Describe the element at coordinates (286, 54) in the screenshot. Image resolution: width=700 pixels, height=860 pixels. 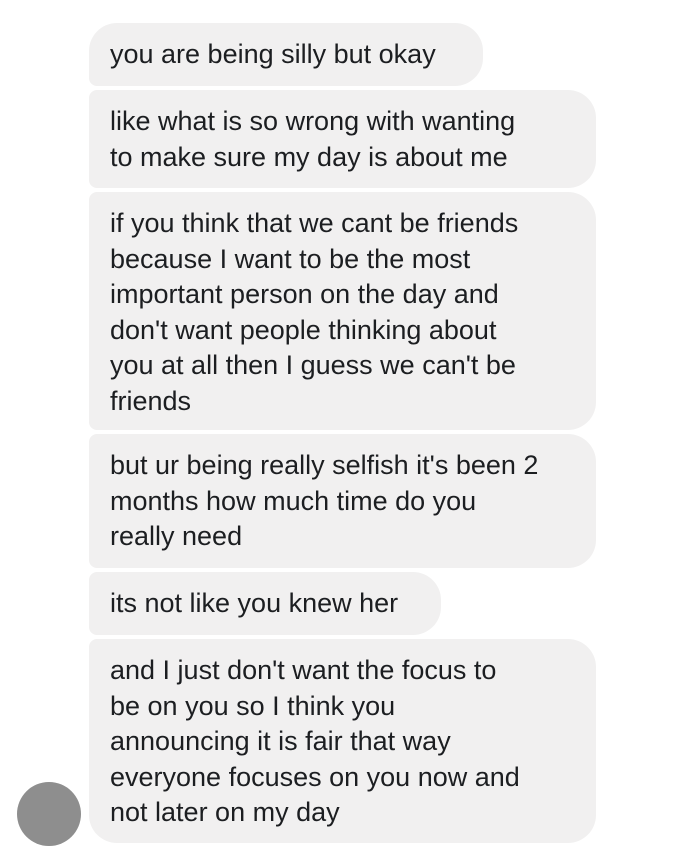
I see `received-message-bubble: you are being silly but okay` at that location.